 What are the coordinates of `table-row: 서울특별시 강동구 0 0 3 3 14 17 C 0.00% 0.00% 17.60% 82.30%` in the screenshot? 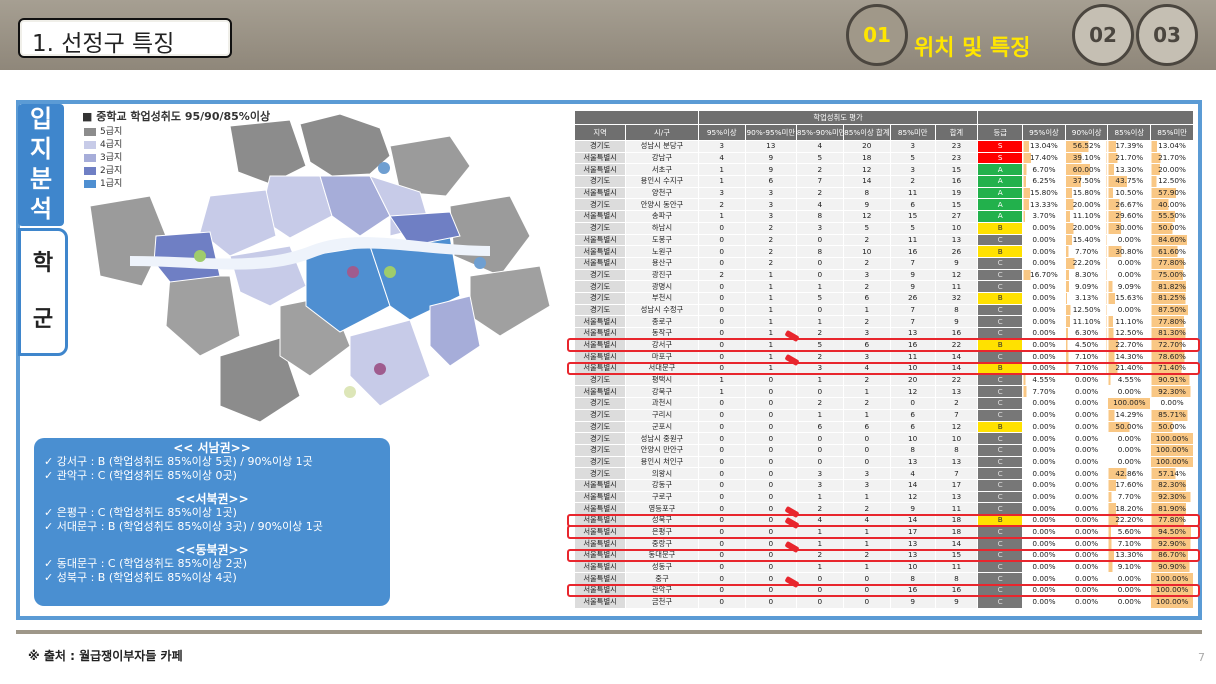 It's located at (883, 485).